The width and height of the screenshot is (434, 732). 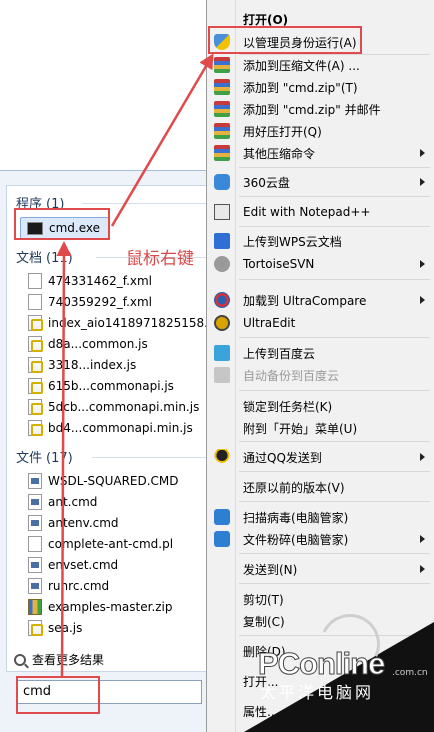 I want to click on menu-item-pin-start: 附到「开始」菜单(U), so click(x=320, y=428).